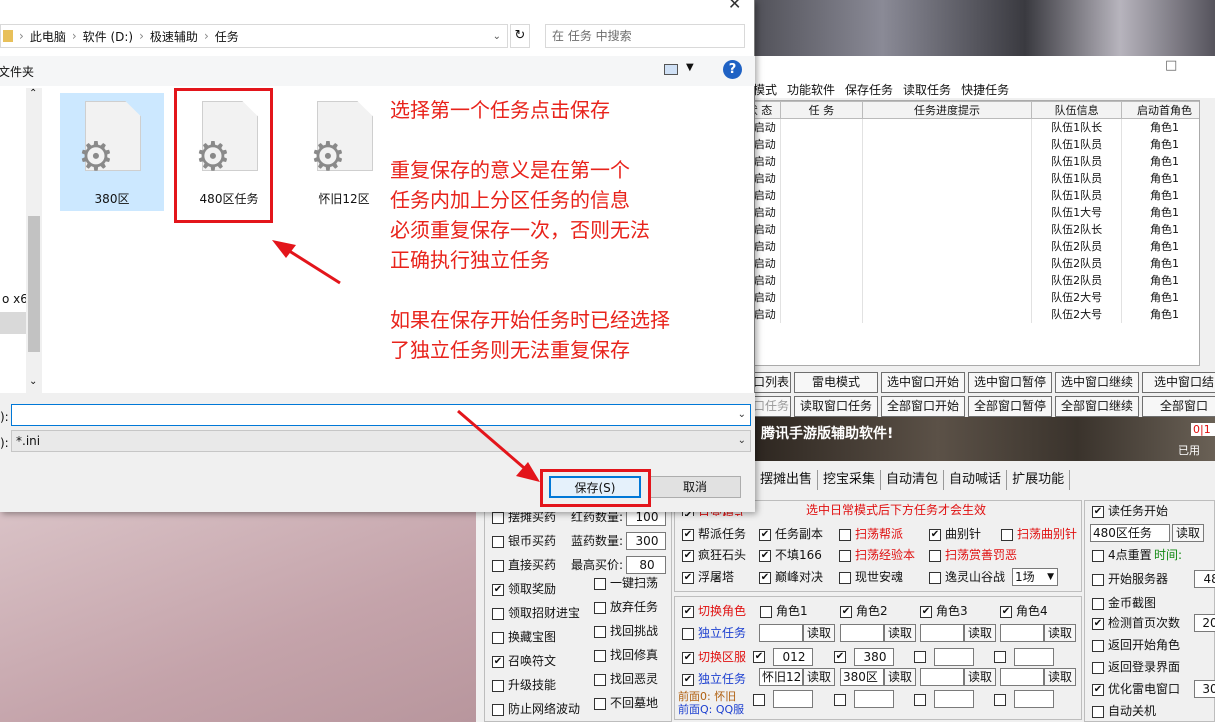  Describe the element at coordinates (520, 230) in the screenshot. I see `note-para2-3: 必须重复保存一次，否则无法` at that location.